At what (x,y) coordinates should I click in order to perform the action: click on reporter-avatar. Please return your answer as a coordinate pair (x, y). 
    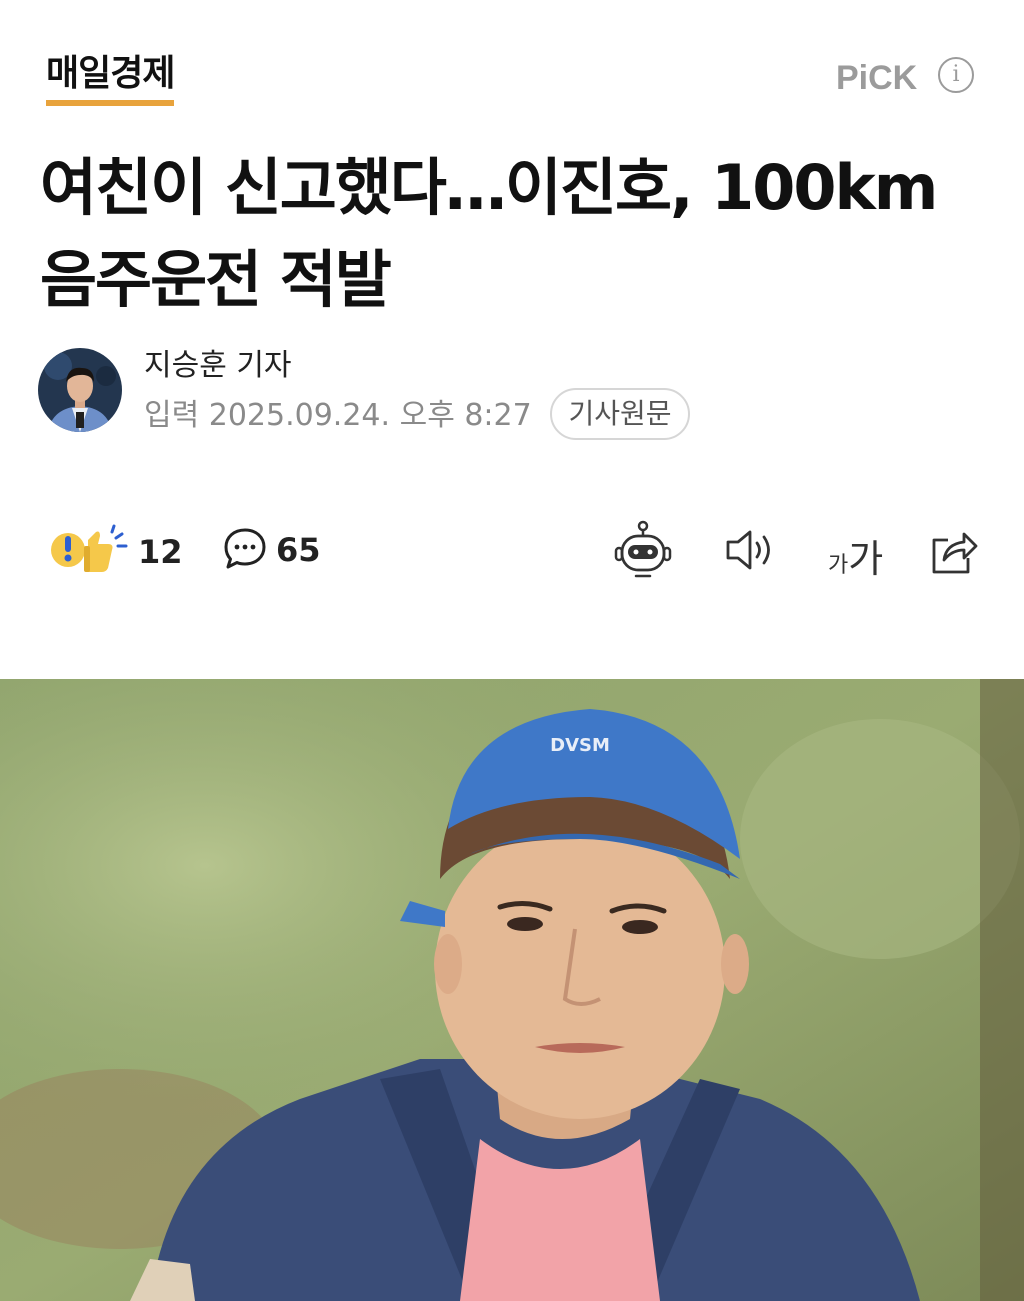
    Looking at the image, I should click on (80, 390).